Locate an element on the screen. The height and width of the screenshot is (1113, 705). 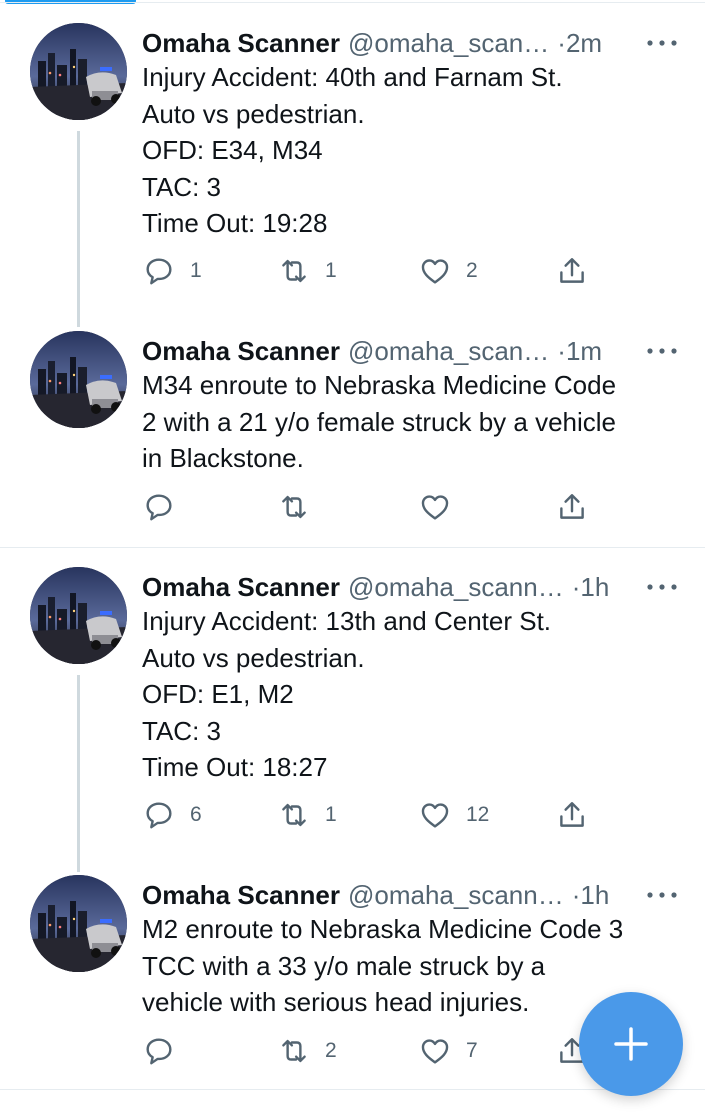
like-button: 12 is located at coordinates (453, 815).